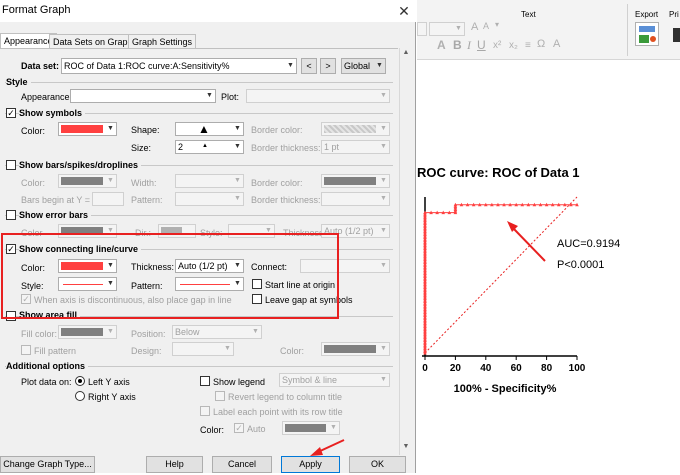  Describe the element at coordinates (179, 66) in the screenshot. I see `dataset-select: ROC of Data 1:ROC curve:A:Sensitivity% ▼` at that location.